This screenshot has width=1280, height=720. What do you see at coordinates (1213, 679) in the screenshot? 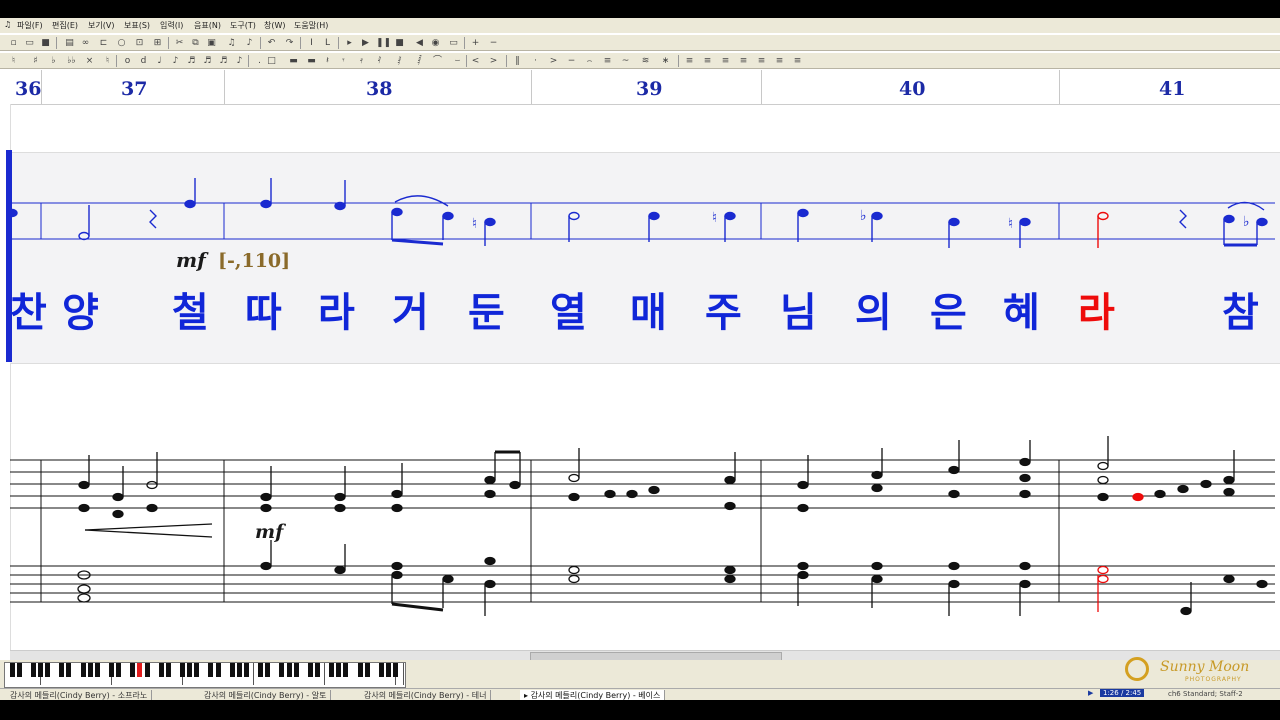
I see `logo-subtitle: PHOTOGRAPHY` at bounding box center [1213, 679].